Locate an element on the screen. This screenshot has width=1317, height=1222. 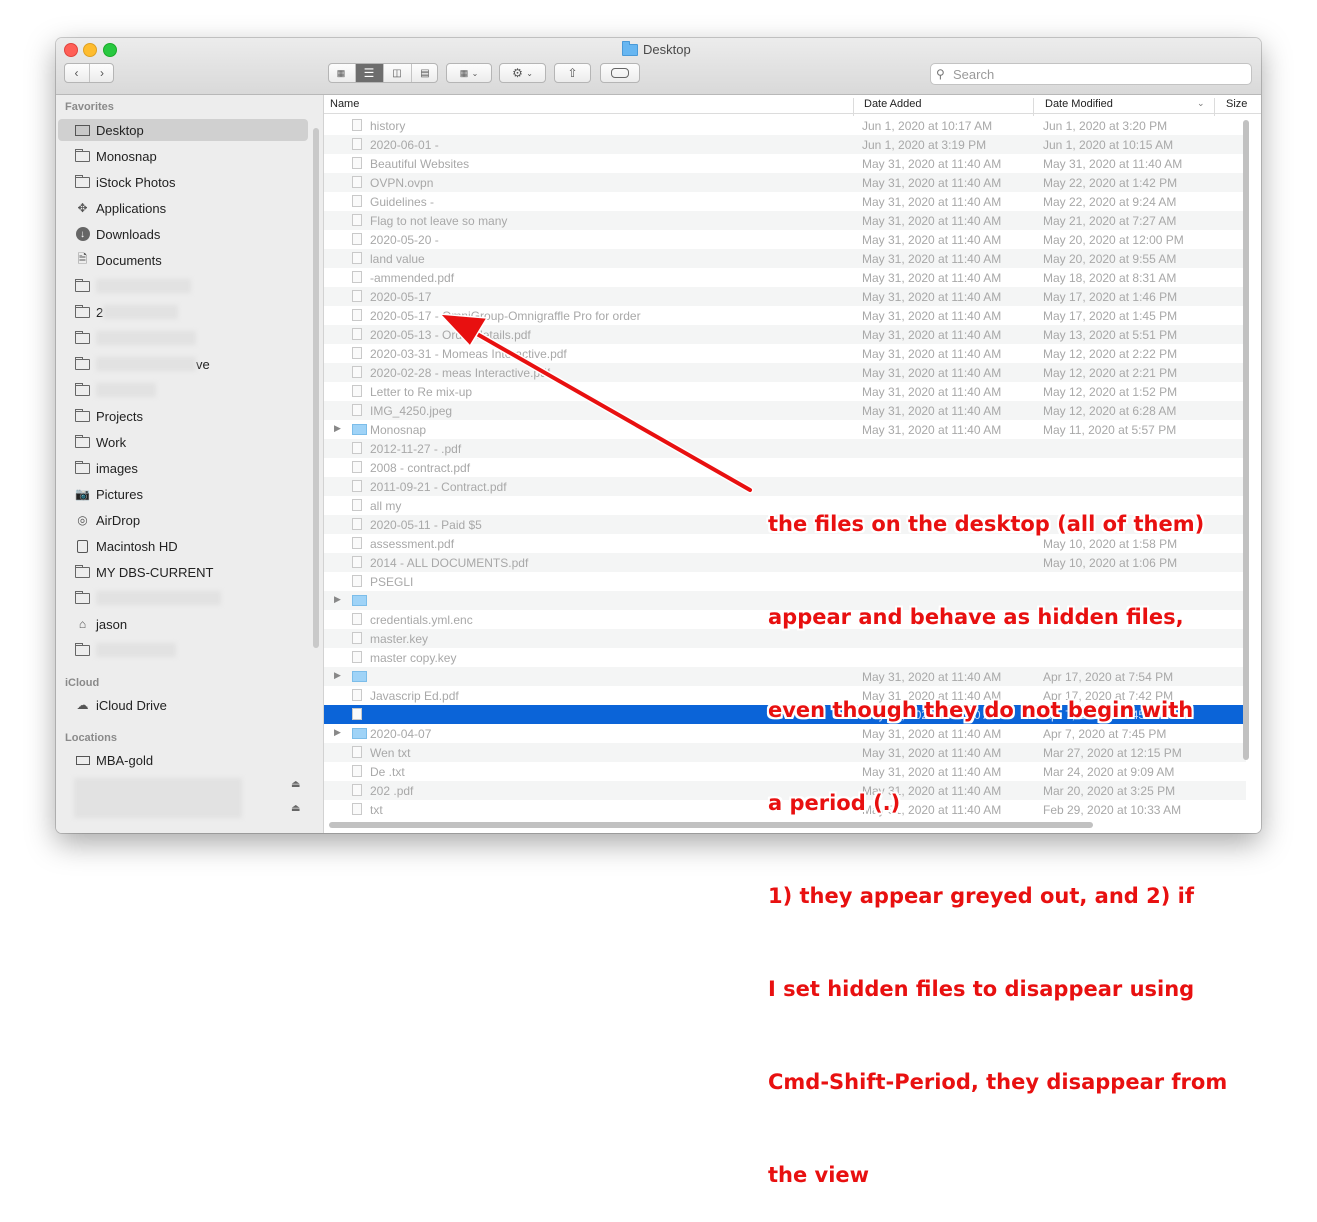
sidebar-item-redacted-locations: ⏏ ⏏ is located at coordinates (183, 798).